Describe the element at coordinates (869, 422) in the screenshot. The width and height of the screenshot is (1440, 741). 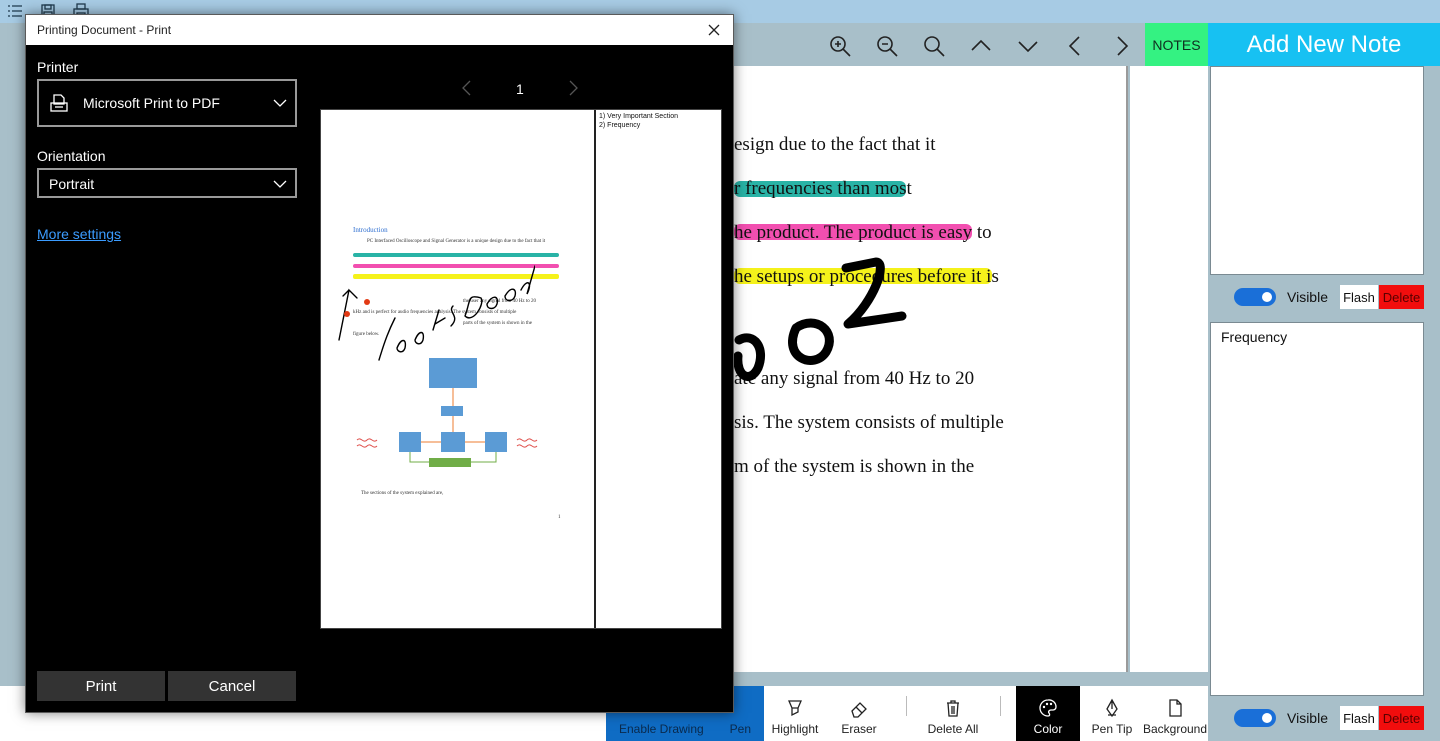
I see `document-line: sis. The system consists of multiple` at that location.